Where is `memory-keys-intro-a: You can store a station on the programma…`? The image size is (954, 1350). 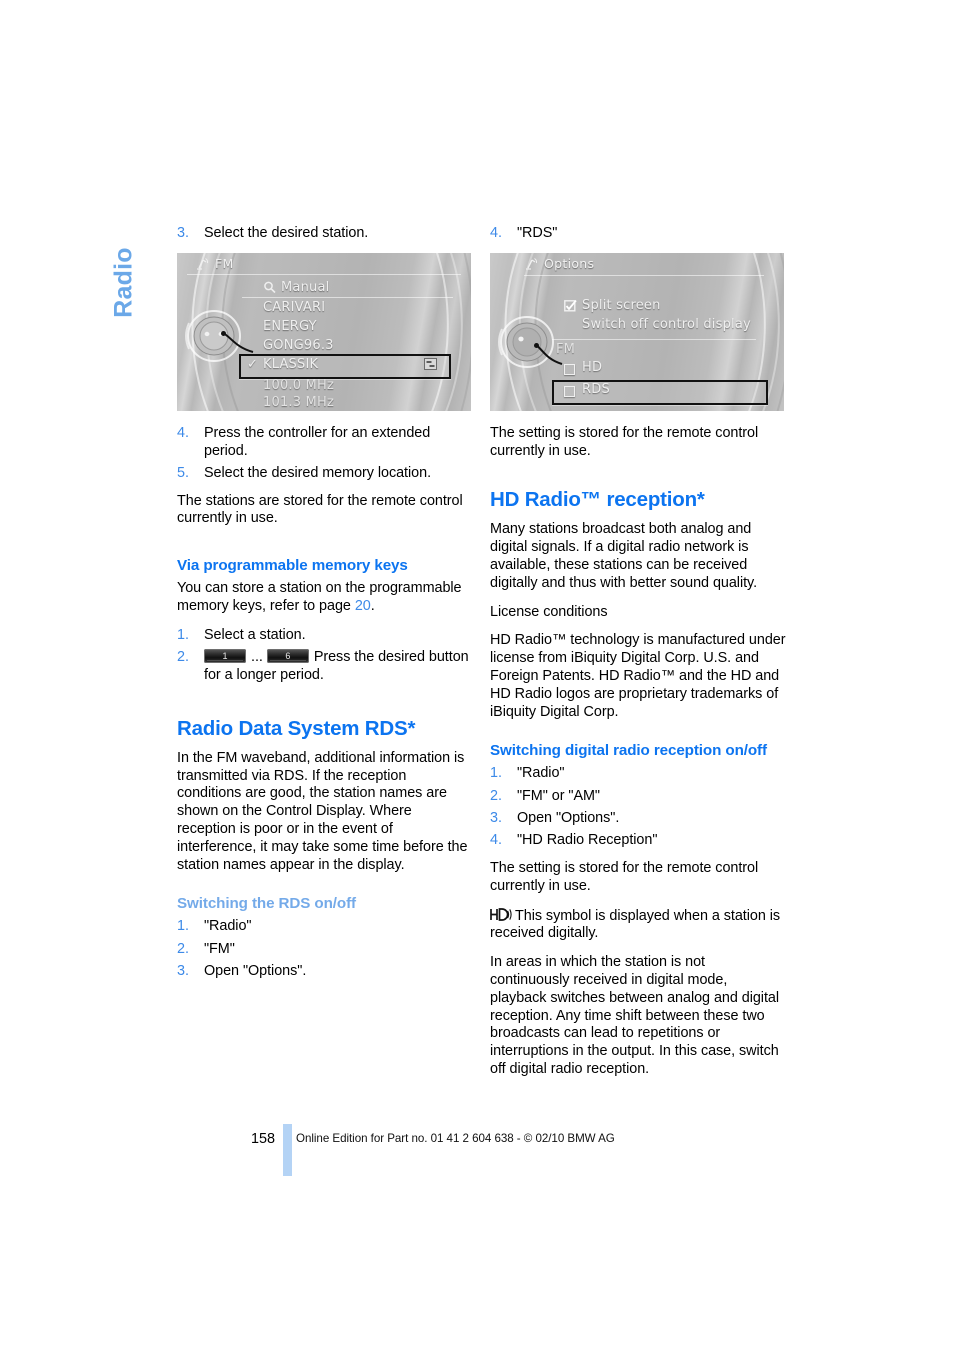 memory-keys-intro-a: You can store a station on the programma… is located at coordinates (319, 597).